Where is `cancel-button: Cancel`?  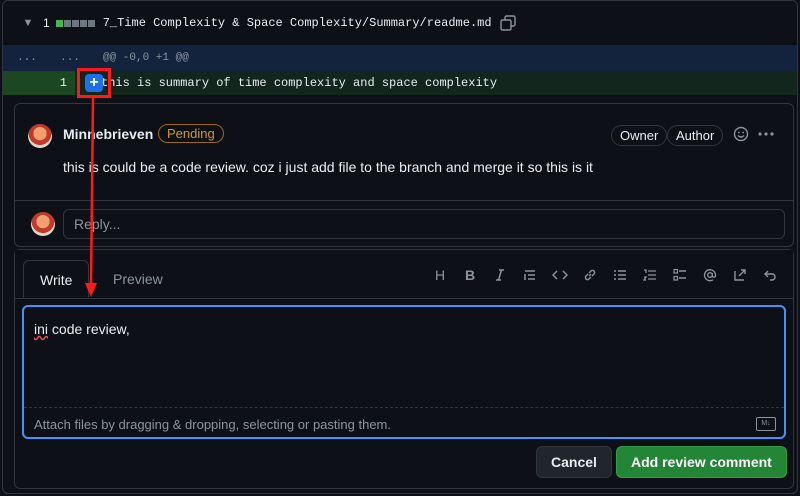 cancel-button: Cancel is located at coordinates (574, 462).